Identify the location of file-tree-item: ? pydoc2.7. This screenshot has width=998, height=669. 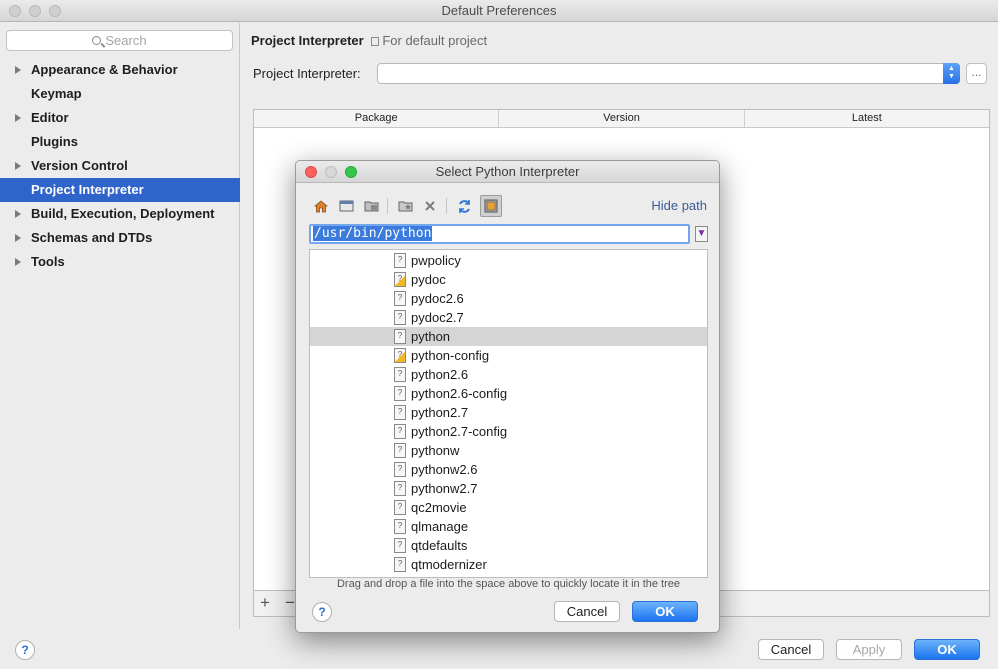
(508, 317).